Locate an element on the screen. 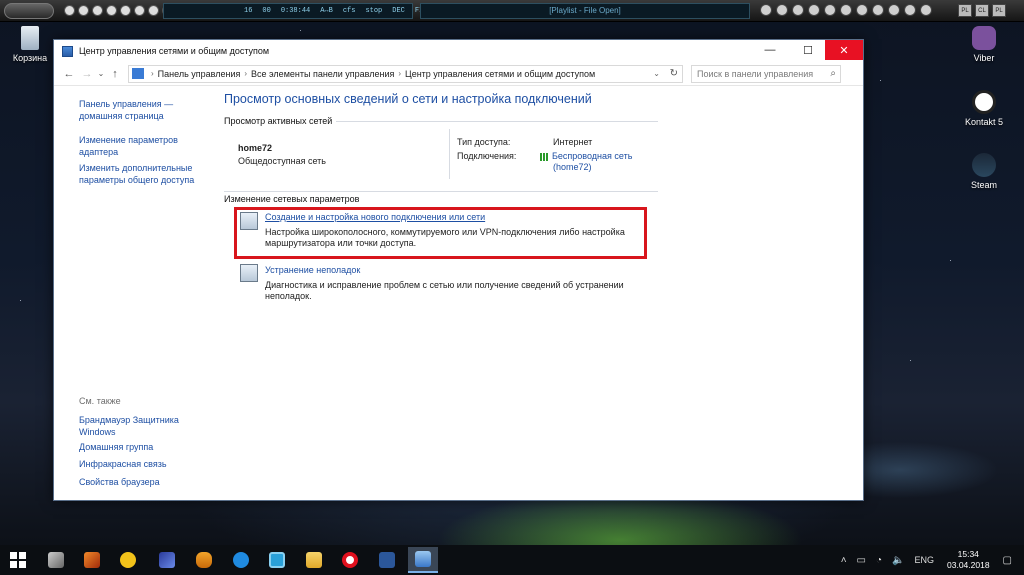 The width and height of the screenshot is (1024, 575). see-also-line: Домашняя группа is located at coordinates (116, 447).